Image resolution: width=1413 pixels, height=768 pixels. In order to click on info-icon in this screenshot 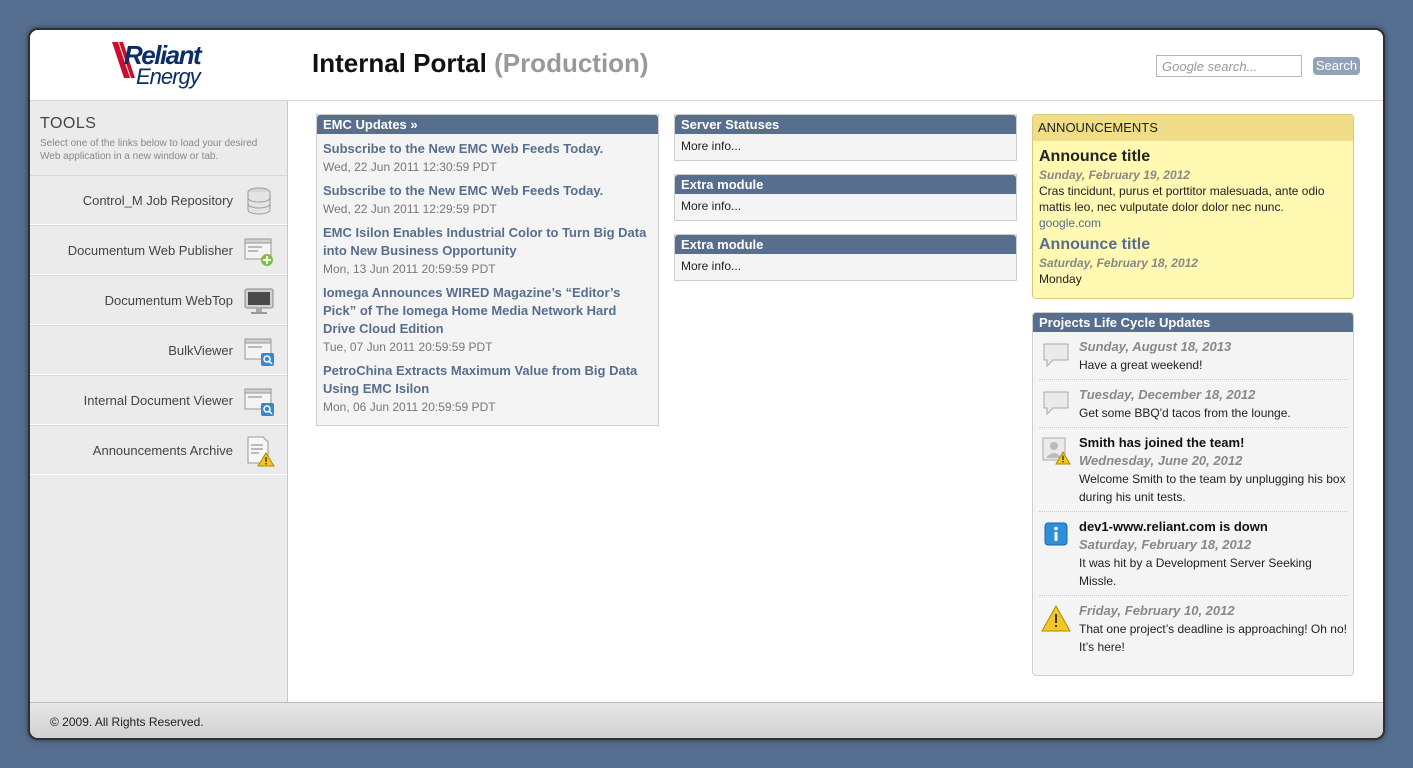, I will do `click(1056, 534)`.